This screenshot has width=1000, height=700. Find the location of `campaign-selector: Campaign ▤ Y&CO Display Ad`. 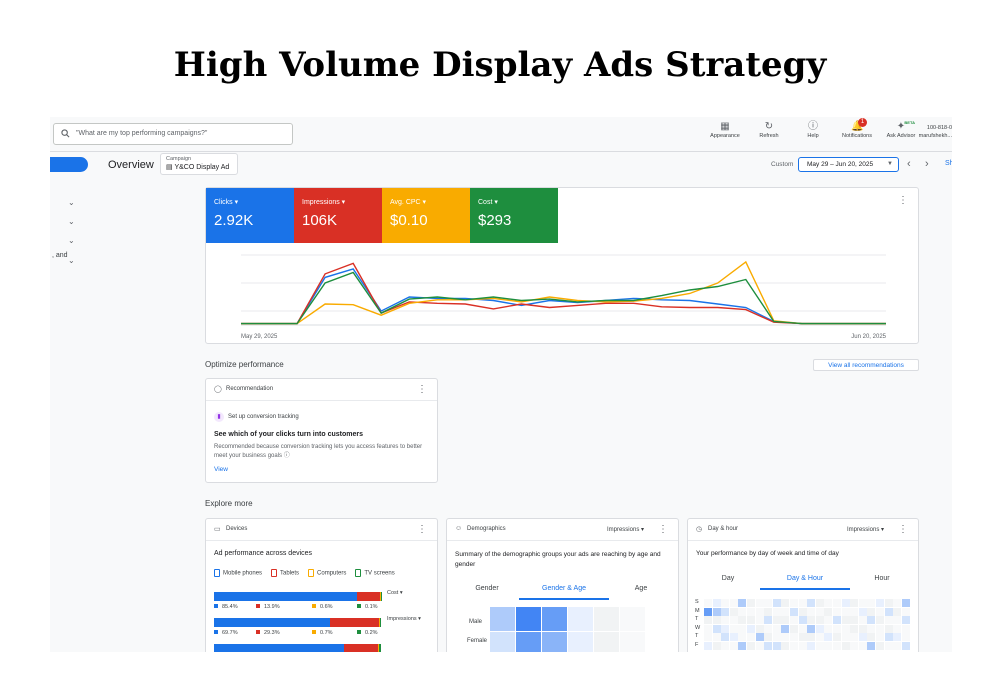

campaign-selector: Campaign ▤ Y&CO Display Ad is located at coordinates (199, 164).